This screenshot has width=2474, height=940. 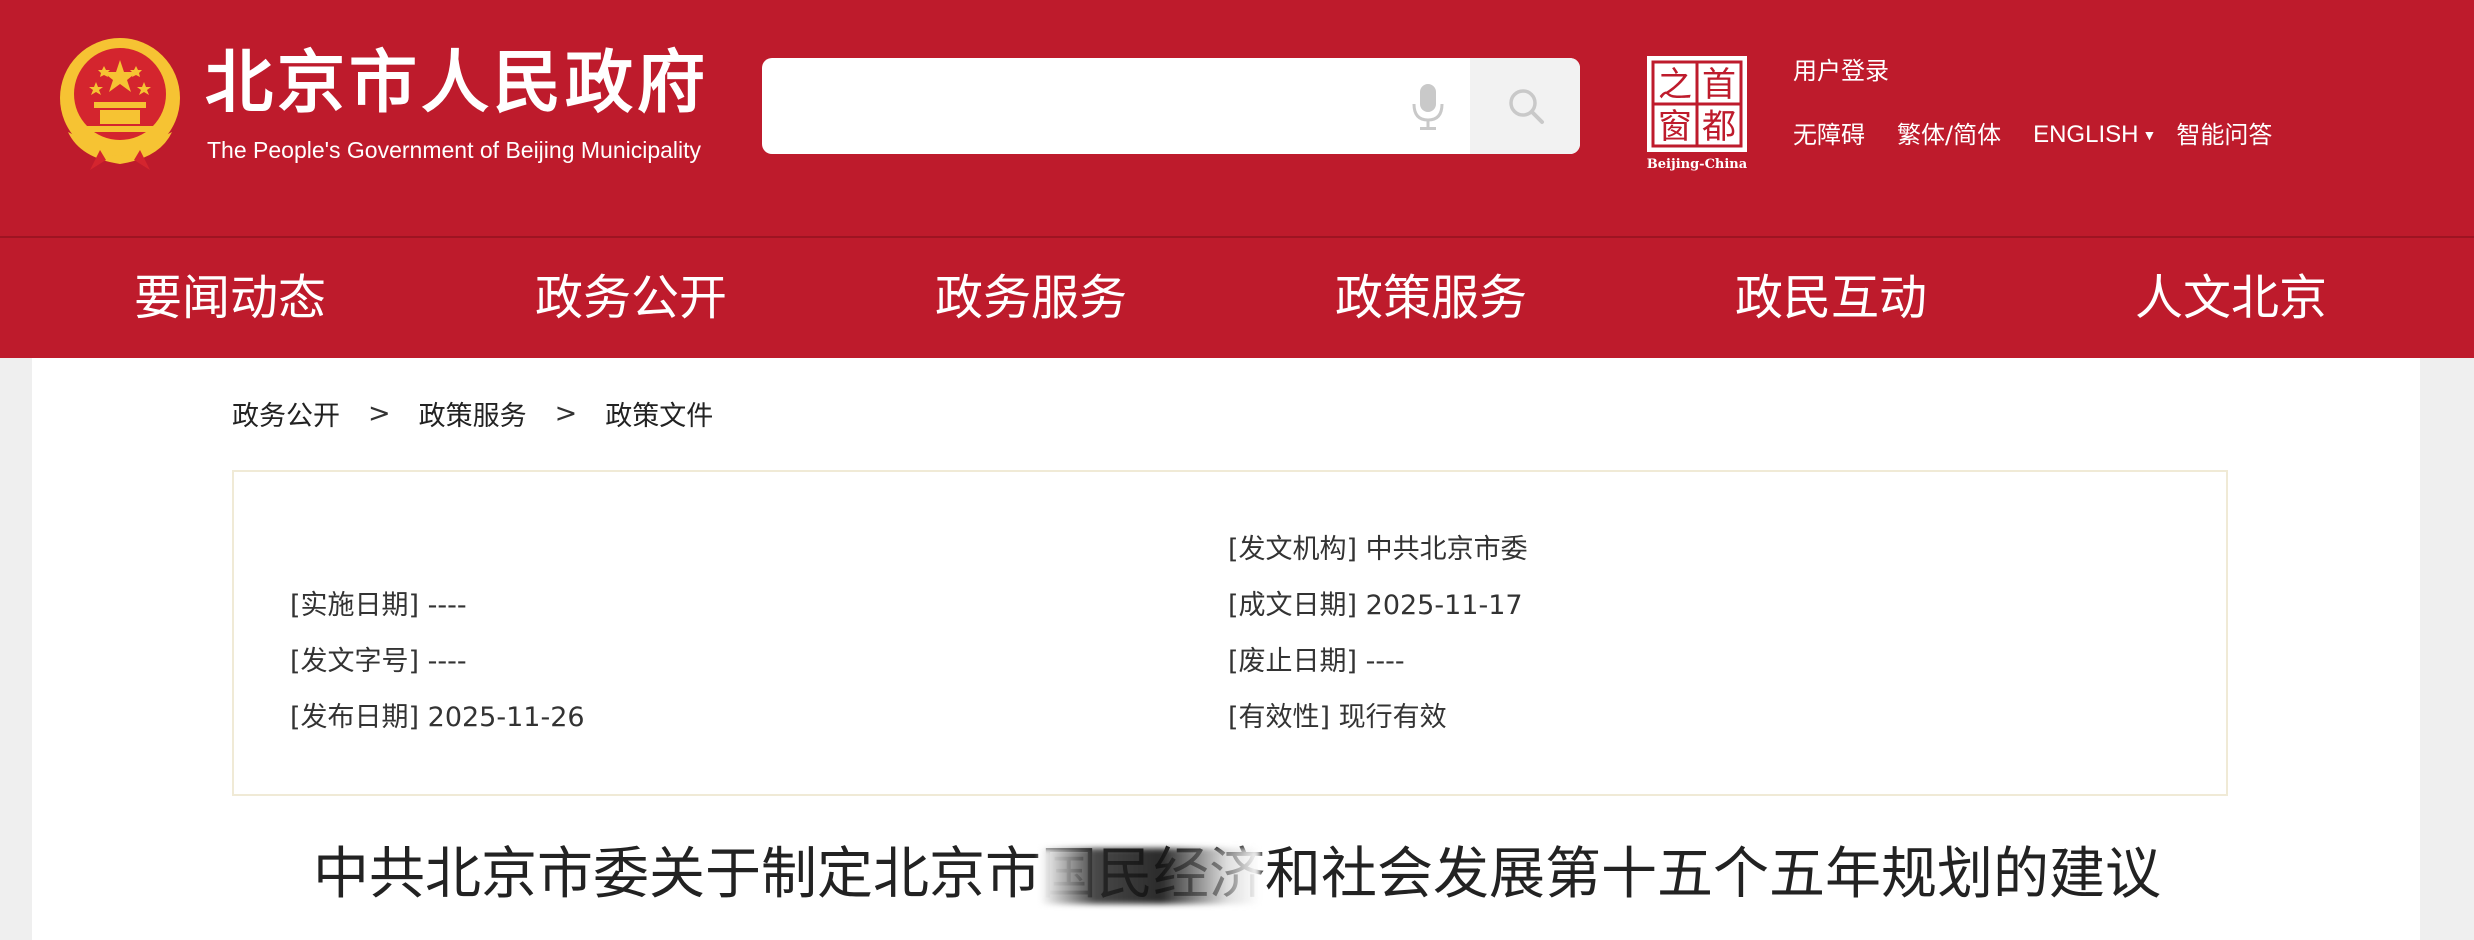 I want to click on smart-qa-link: 智能问答, so click(x=2224, y=135).